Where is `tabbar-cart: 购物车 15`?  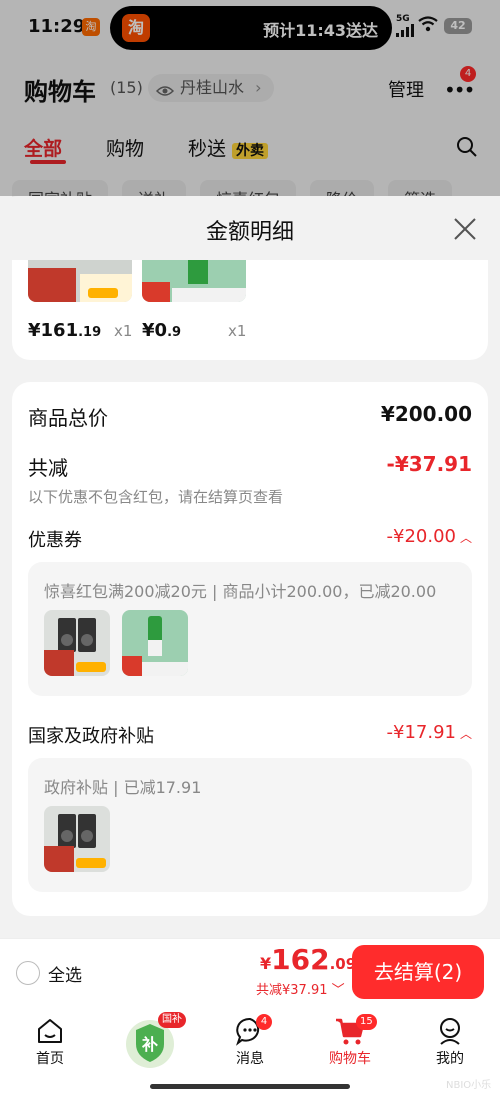
tabbar-cart: 购物车 15 is located at coordinates (350, 1041).